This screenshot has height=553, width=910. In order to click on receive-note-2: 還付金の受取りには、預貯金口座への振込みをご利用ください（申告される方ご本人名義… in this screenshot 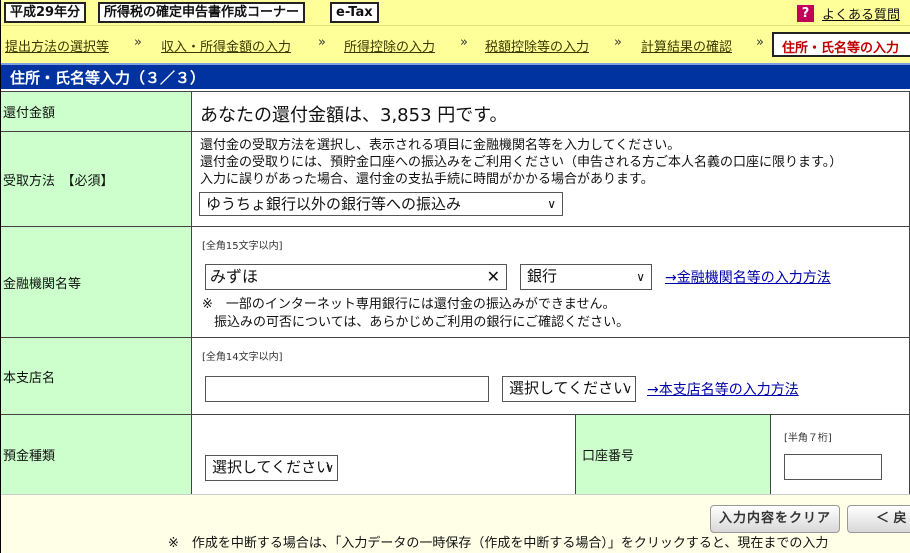, I will do `click(521, 162)`.